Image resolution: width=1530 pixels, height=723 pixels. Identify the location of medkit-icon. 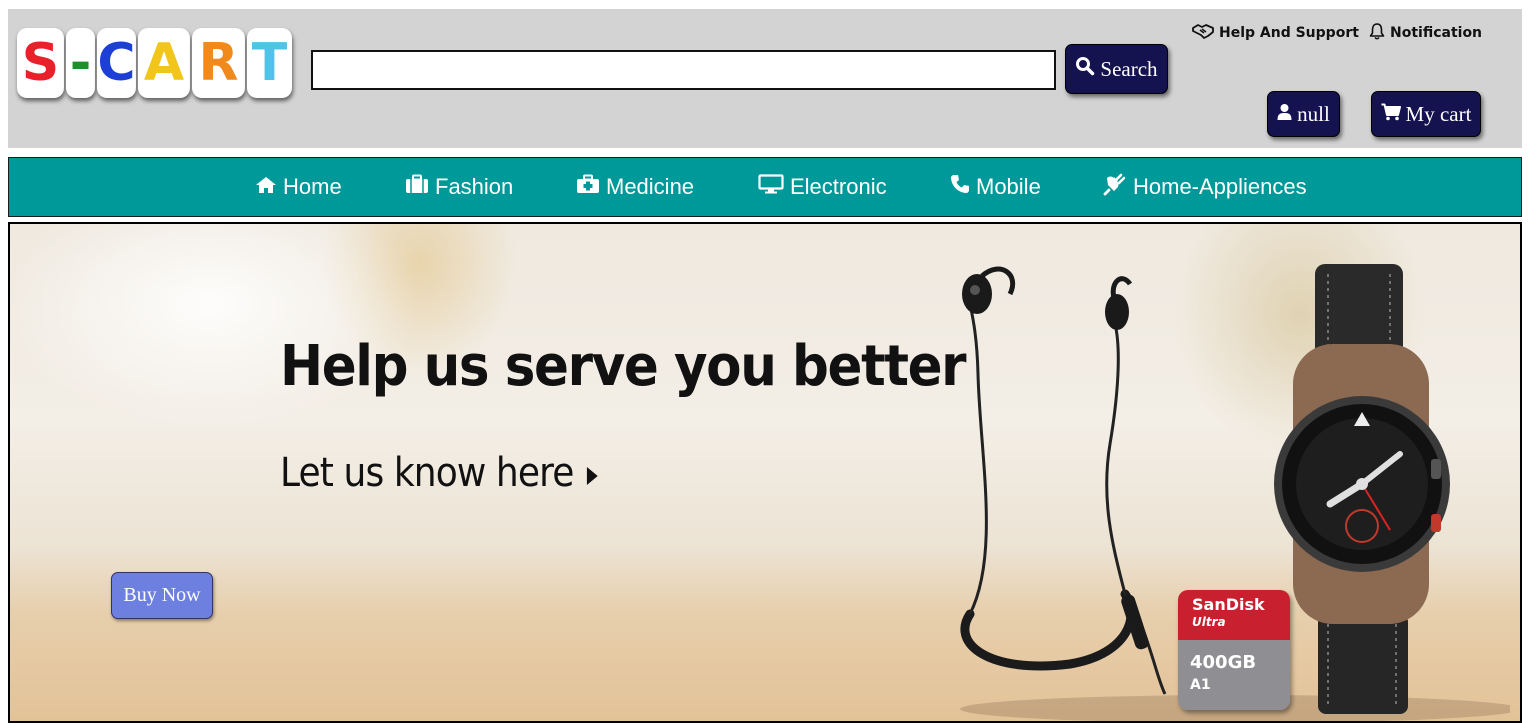
(588, 187).